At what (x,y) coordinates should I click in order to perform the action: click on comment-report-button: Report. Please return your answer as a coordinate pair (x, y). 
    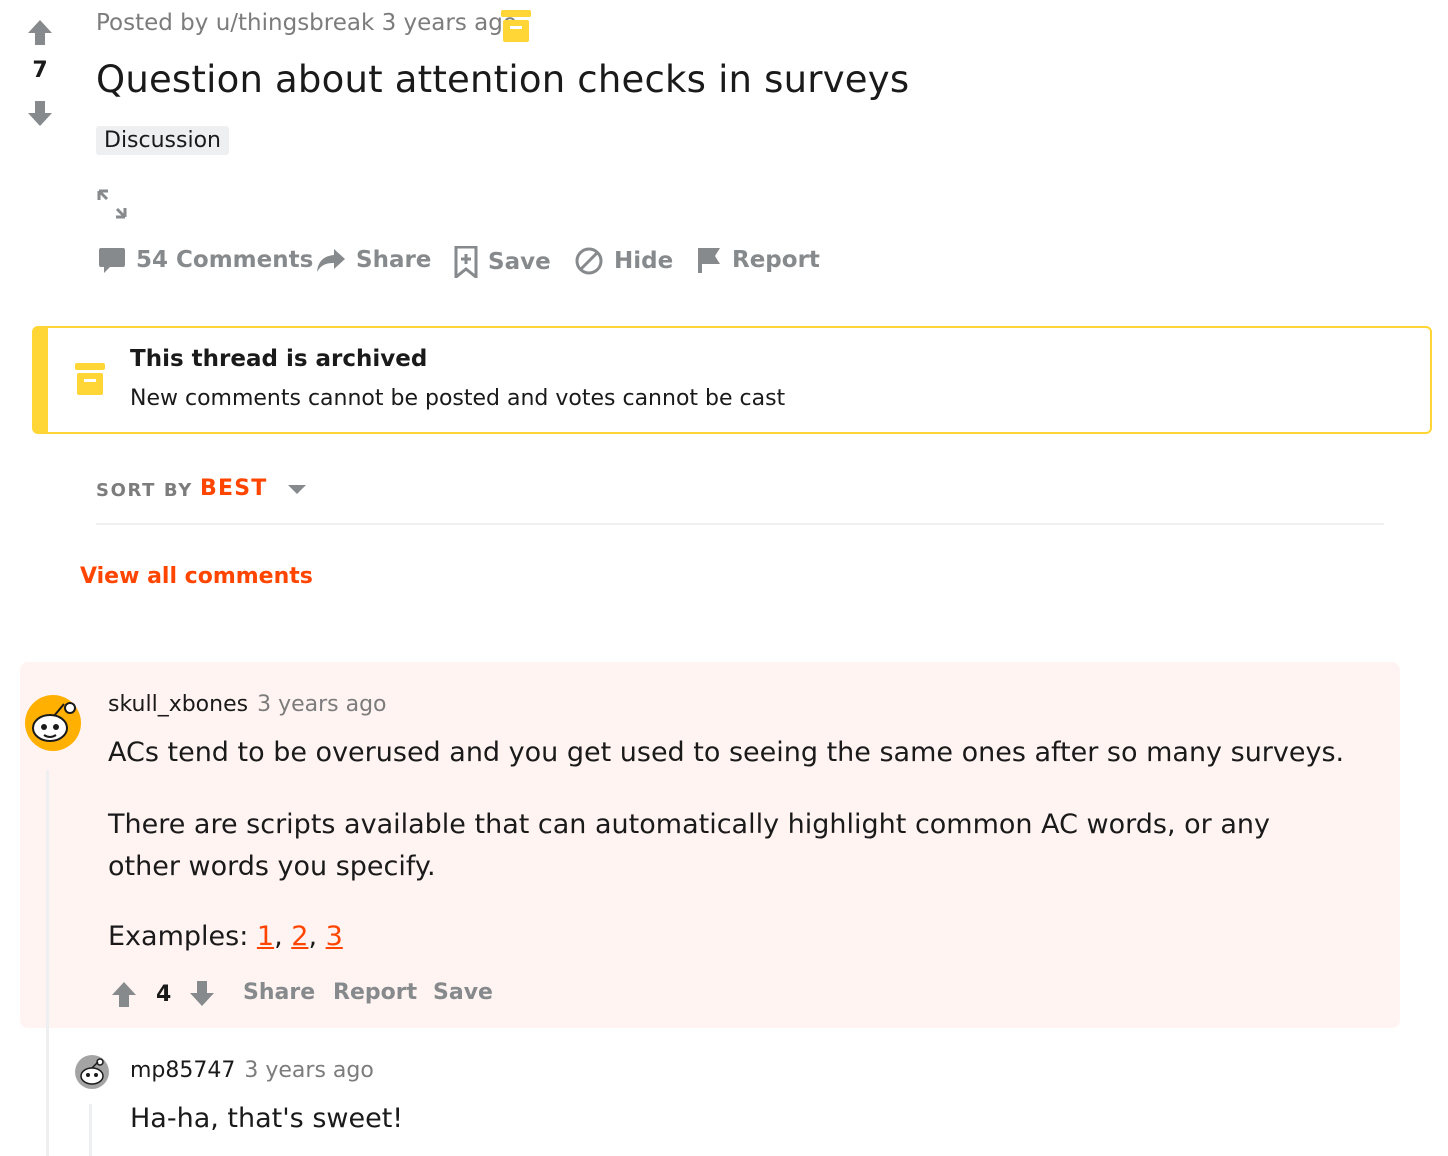
    Looking at the image, I should click on (375, 992).